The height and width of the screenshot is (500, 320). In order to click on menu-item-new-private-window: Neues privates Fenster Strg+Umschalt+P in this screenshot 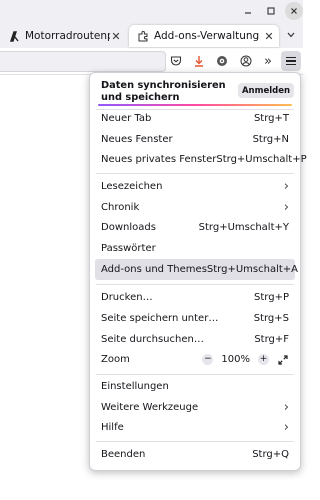, I will do `click(201, 159)`.